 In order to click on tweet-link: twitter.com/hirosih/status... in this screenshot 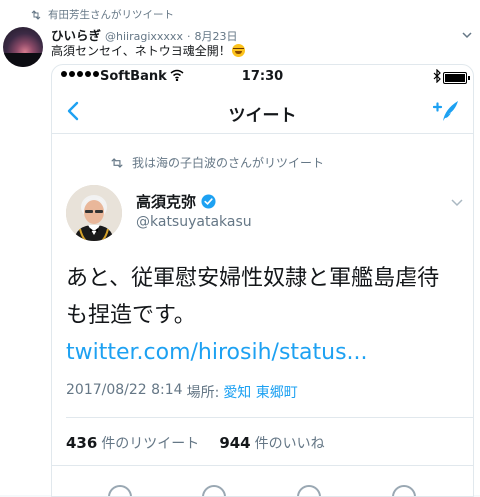, I will do `click(217, 352)`.